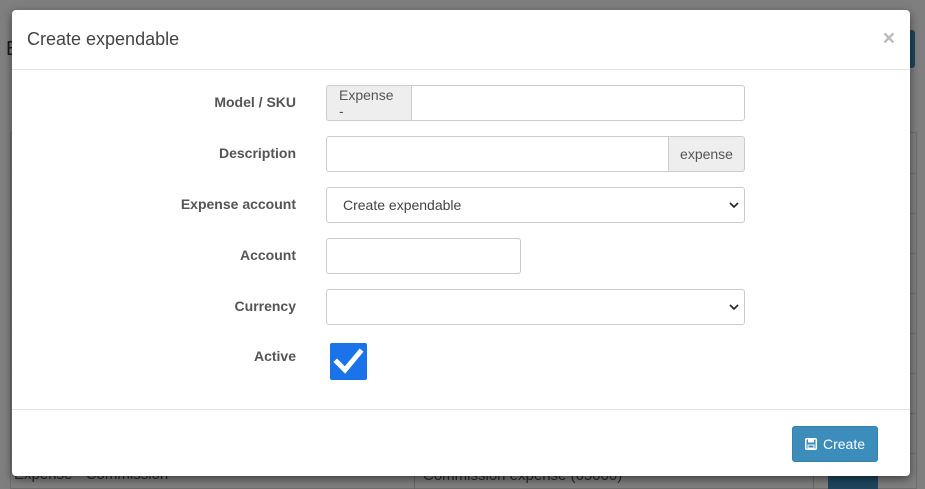 This screenshot has height=489, width=925. I want to click on description-group: expense, so click(535, 154).